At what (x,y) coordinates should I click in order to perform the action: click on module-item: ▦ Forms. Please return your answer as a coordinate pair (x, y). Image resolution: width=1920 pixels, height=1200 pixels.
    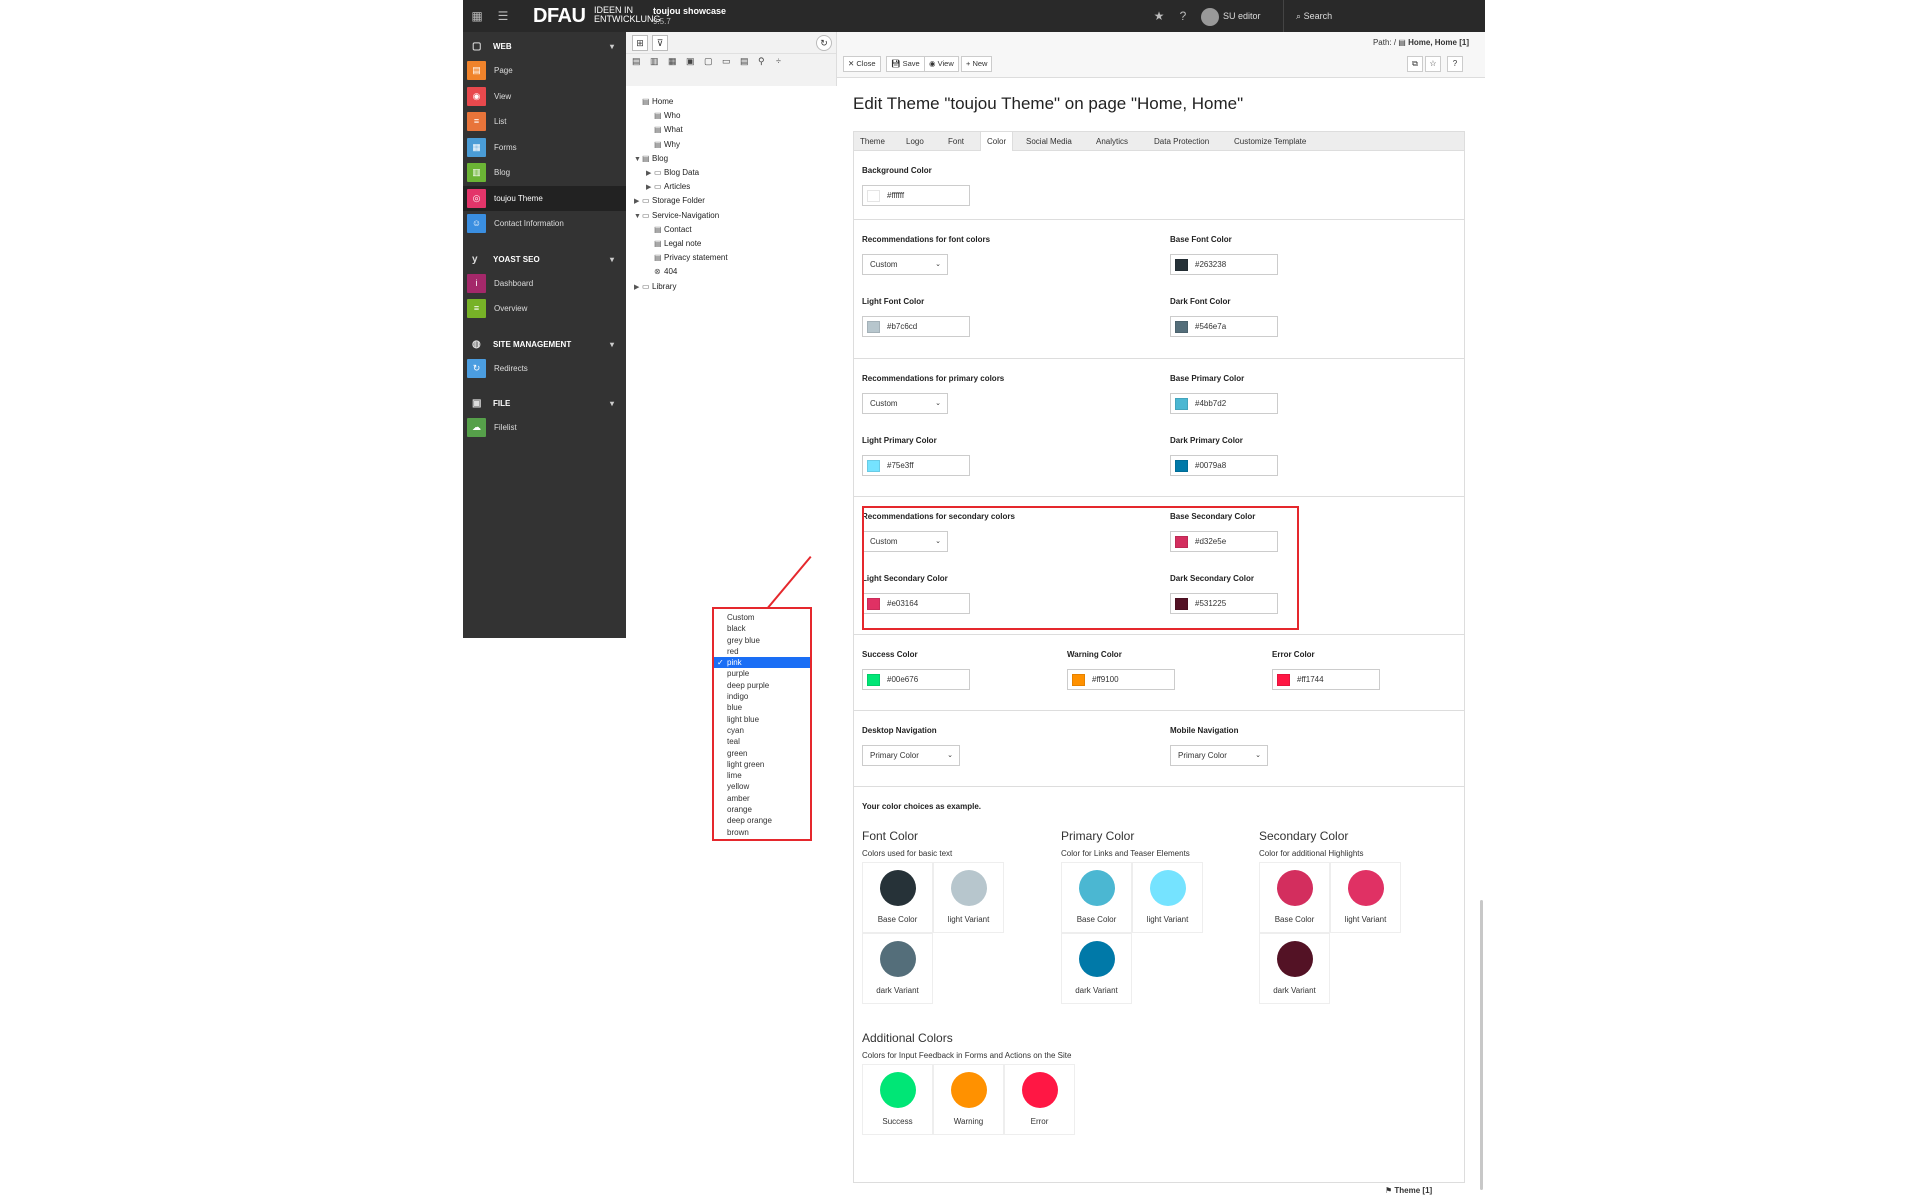
    Looking at the image, I should click on (544, 148).